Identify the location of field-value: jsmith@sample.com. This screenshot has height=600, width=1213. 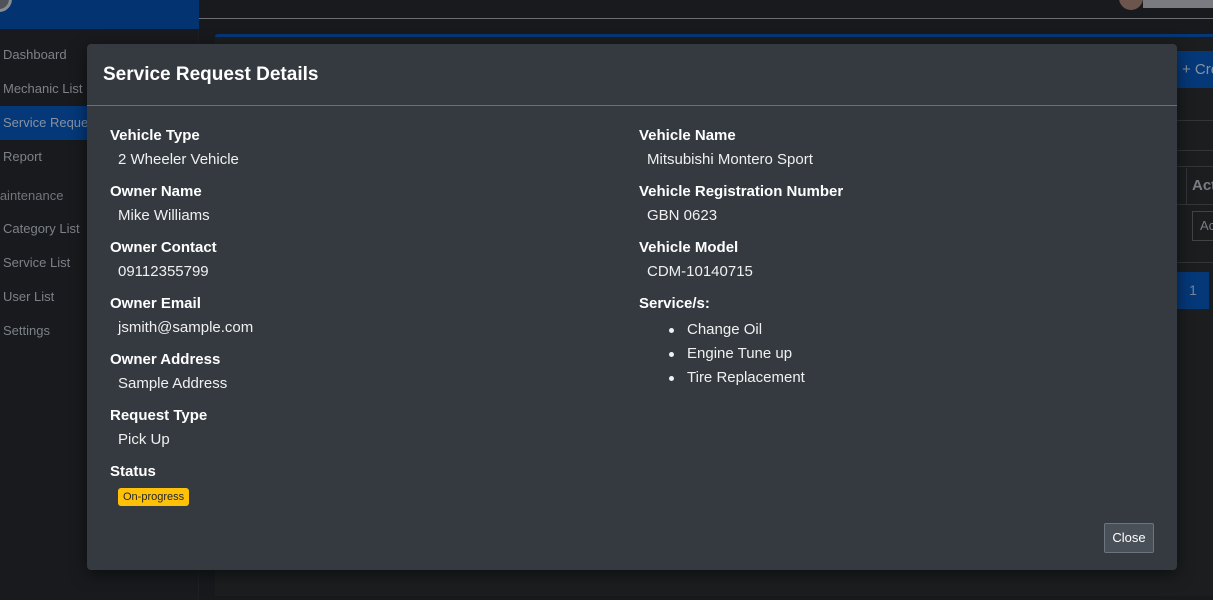
(186, 327).